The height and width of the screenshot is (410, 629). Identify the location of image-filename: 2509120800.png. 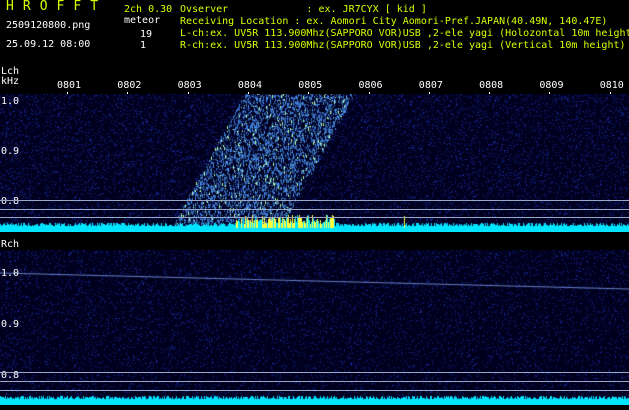
(48, 25).